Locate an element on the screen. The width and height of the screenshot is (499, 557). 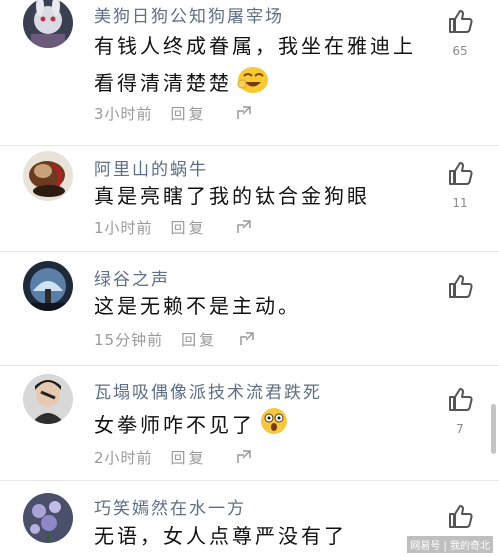
comment-username: 阿里山的蜗牛 is located at coordinates (151, 167).